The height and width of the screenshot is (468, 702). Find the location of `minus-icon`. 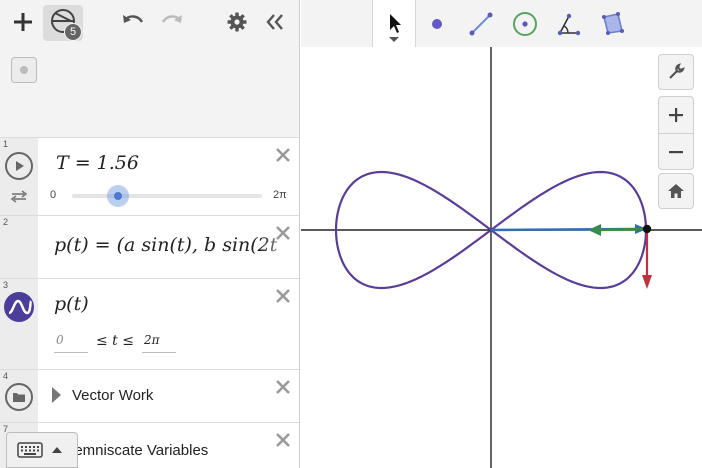

minus-icon is located at coordinates (676, 151).